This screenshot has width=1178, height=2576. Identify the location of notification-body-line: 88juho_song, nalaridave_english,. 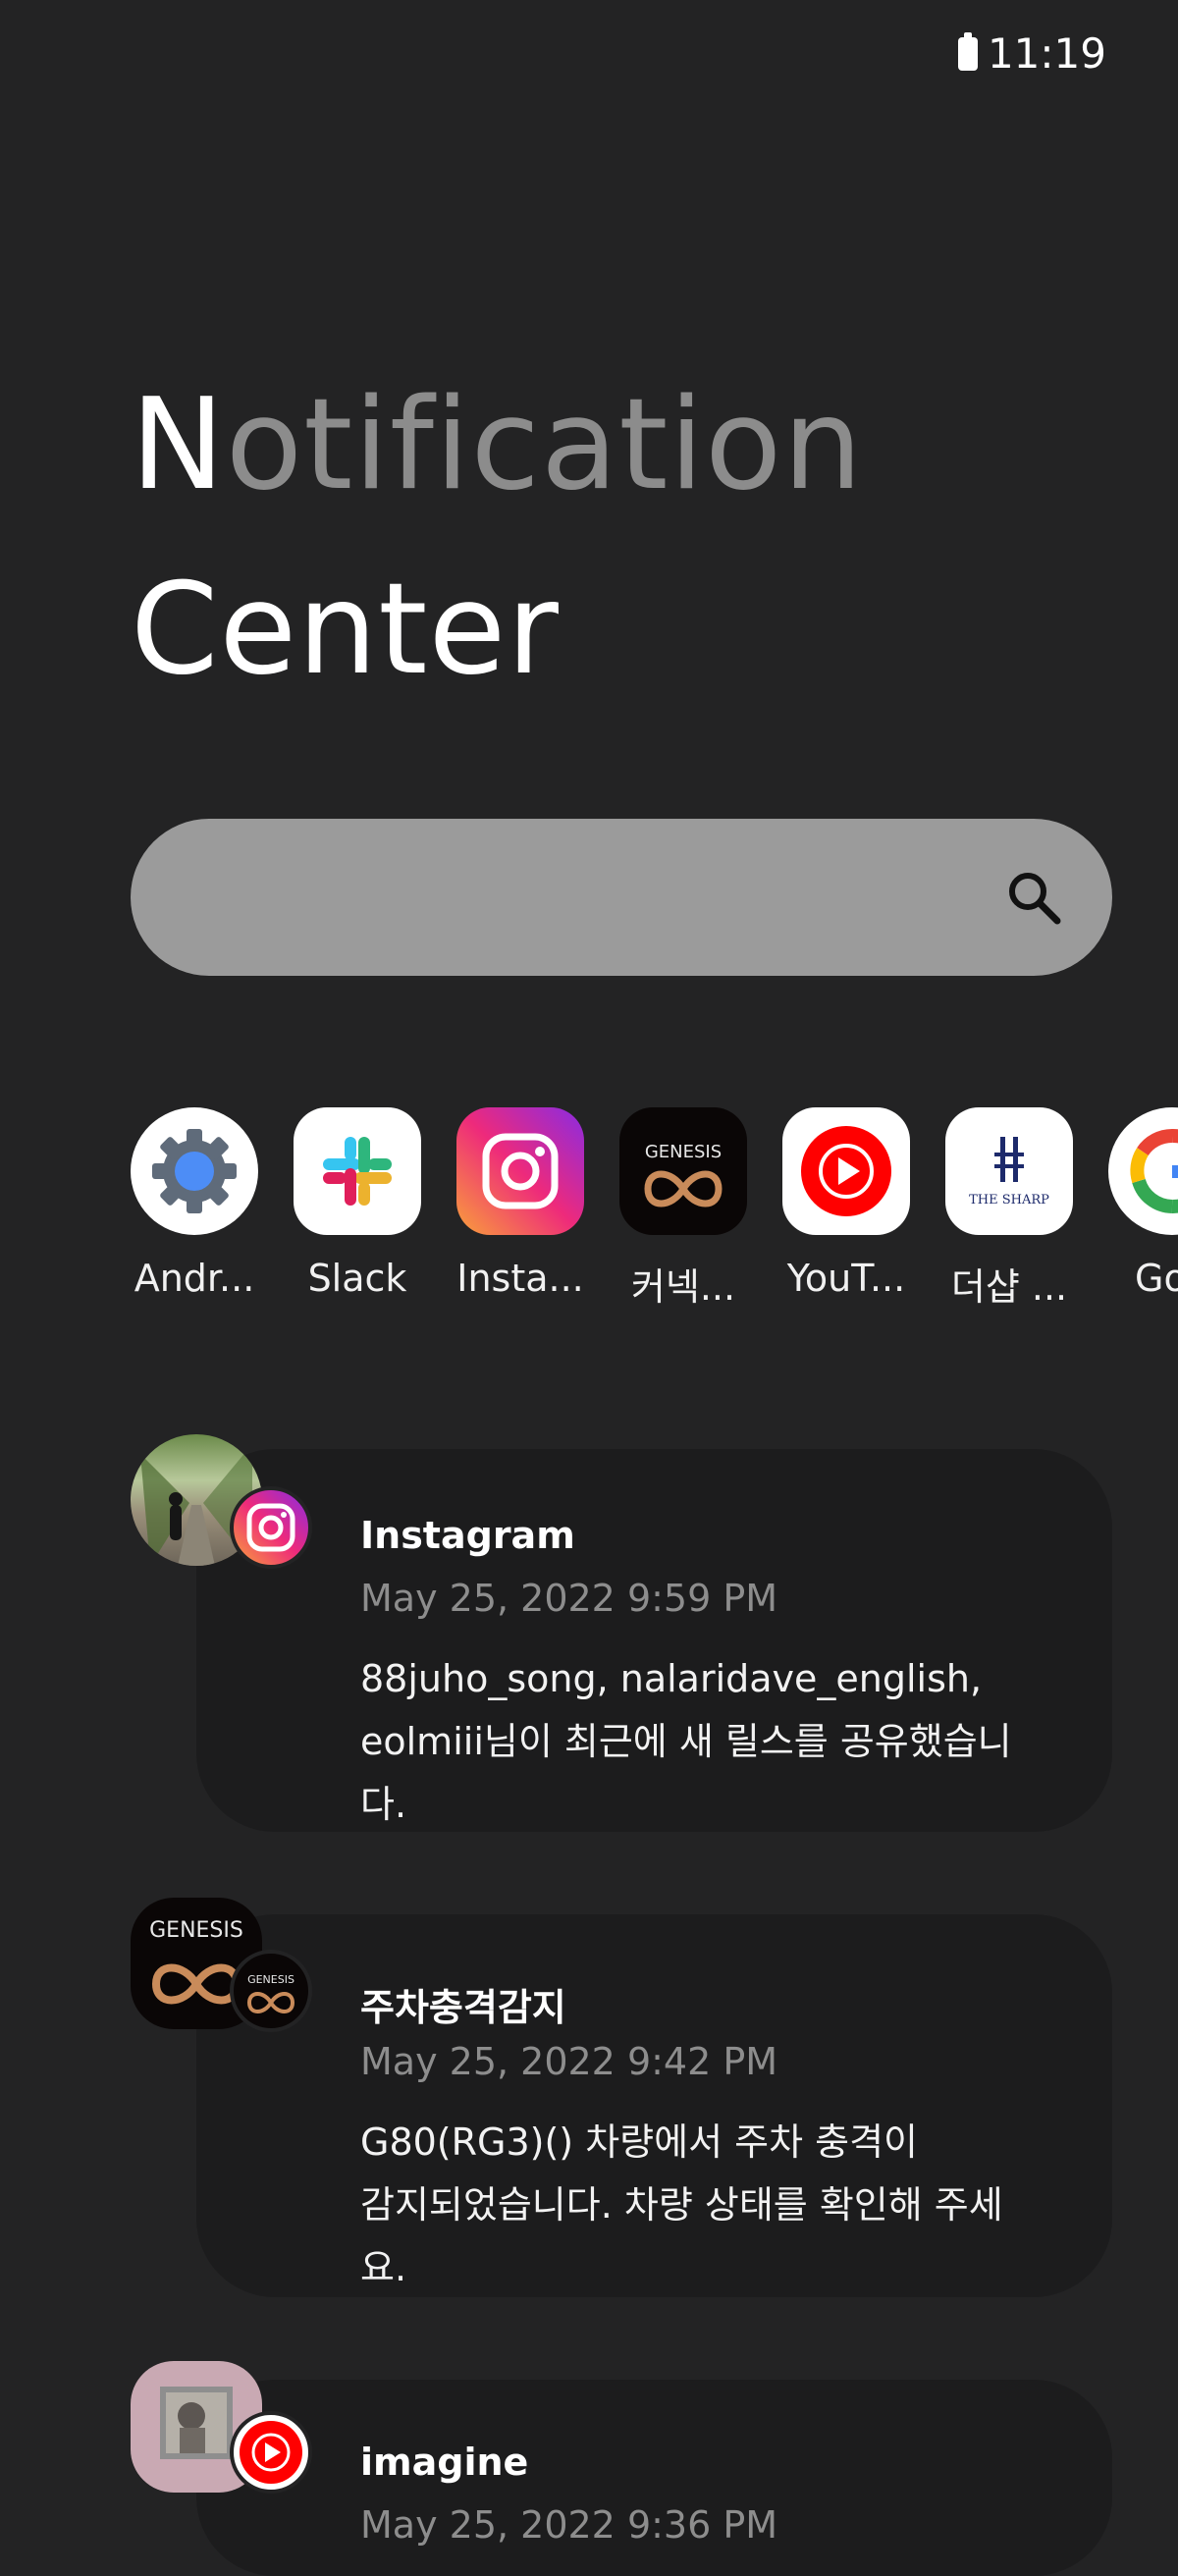
(671, 1678).